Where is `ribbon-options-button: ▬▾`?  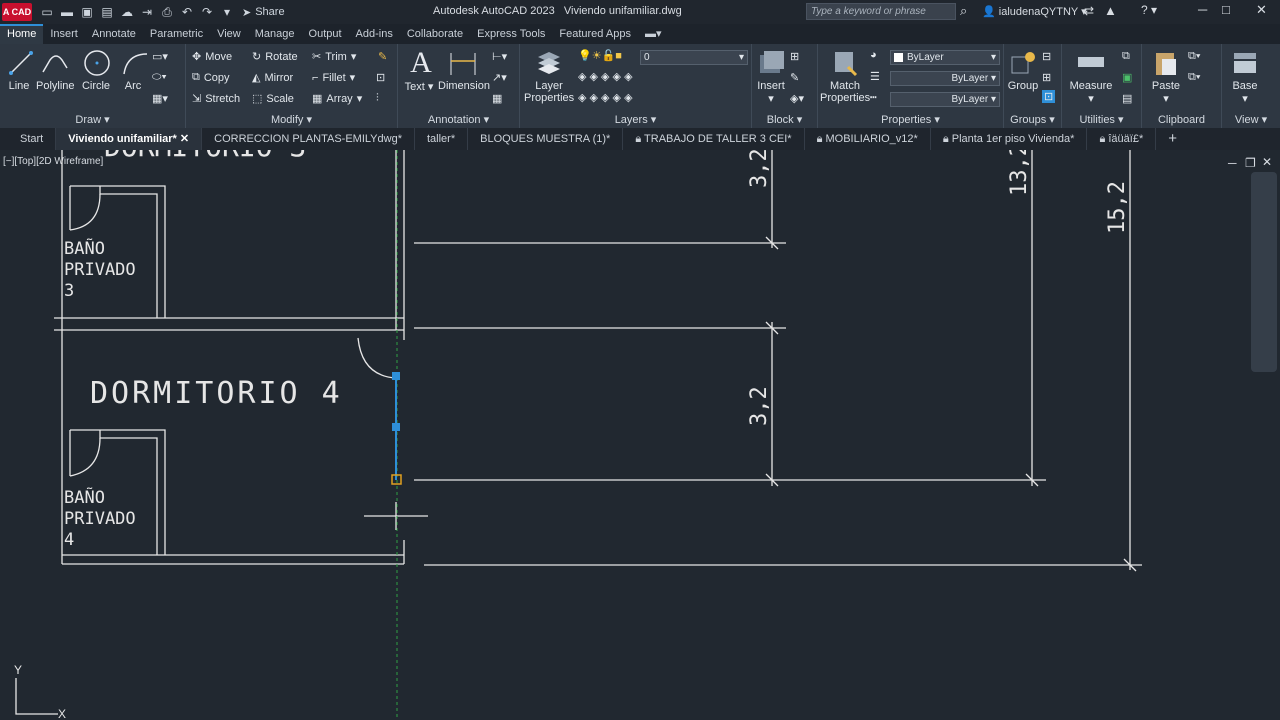 ribbon-options-button: ▬▾ is located at coordinates (653, 34).